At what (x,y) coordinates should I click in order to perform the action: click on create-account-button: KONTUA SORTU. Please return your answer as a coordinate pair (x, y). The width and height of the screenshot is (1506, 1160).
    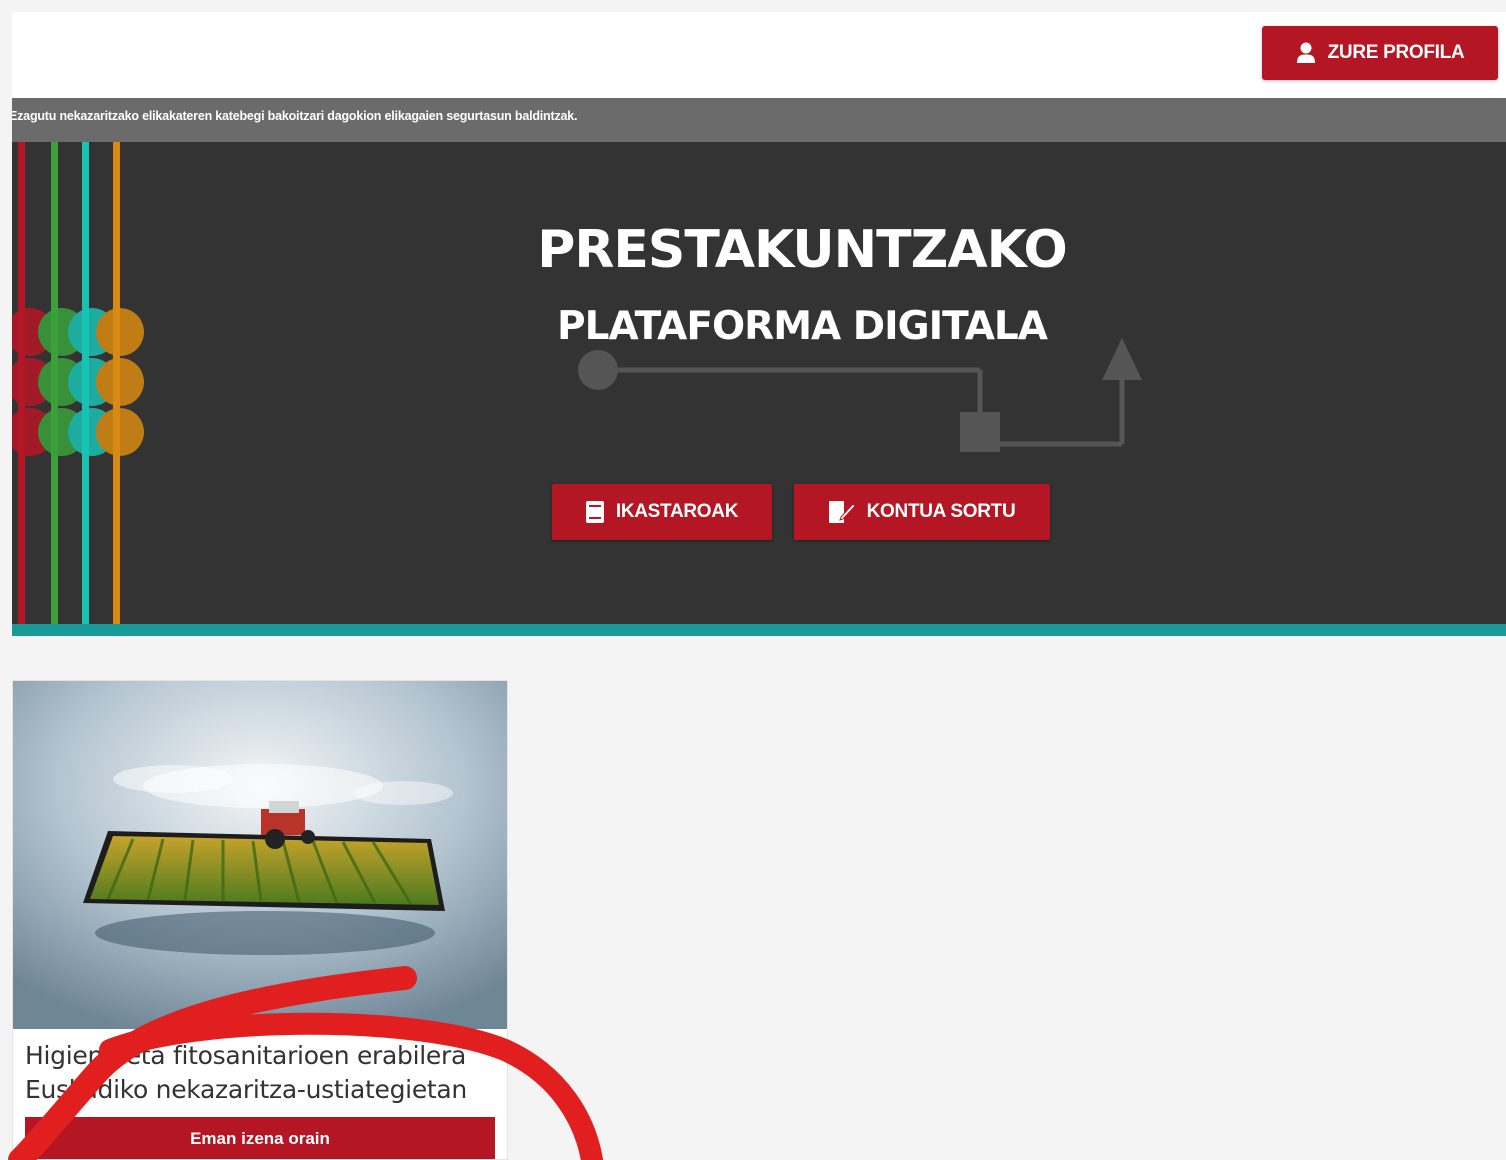
    Looking at the image, I should click on (922, 512).